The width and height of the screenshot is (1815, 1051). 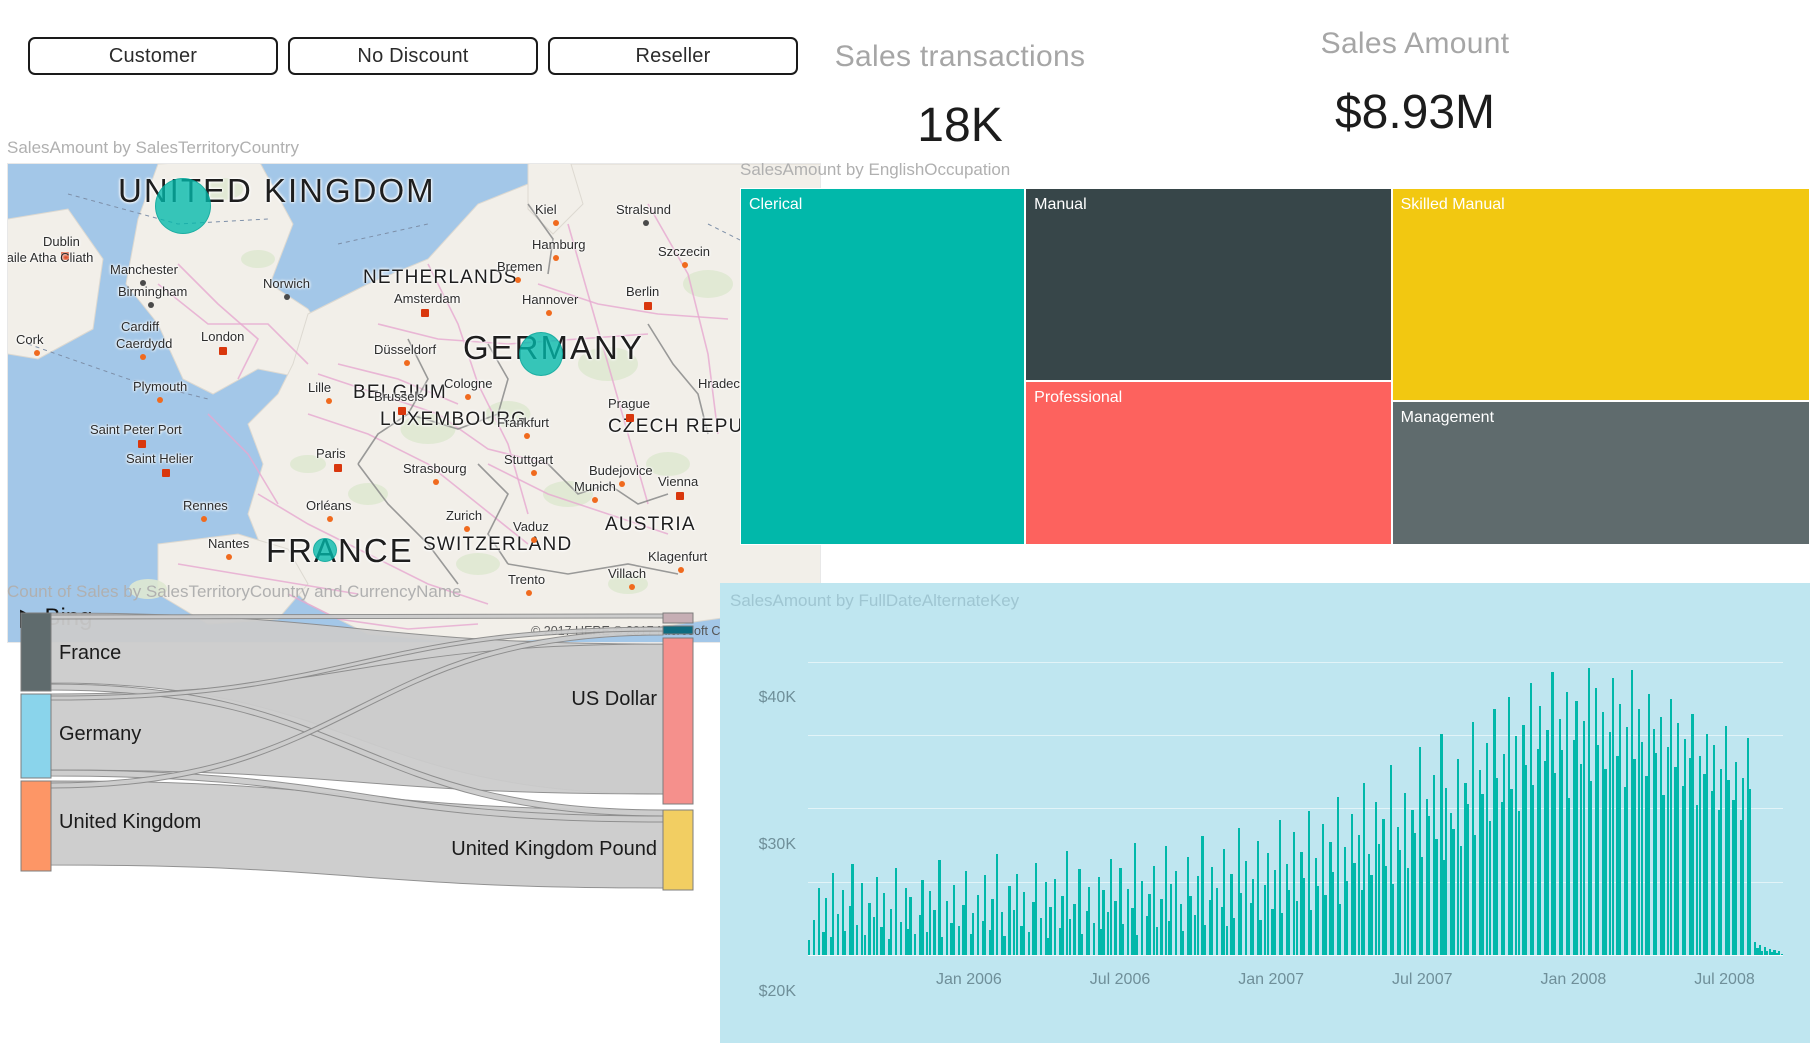 What do you see at coordinates (36, 652) in the screenshot?
I see `sankey-source-france` at bounding box center [36, 652].